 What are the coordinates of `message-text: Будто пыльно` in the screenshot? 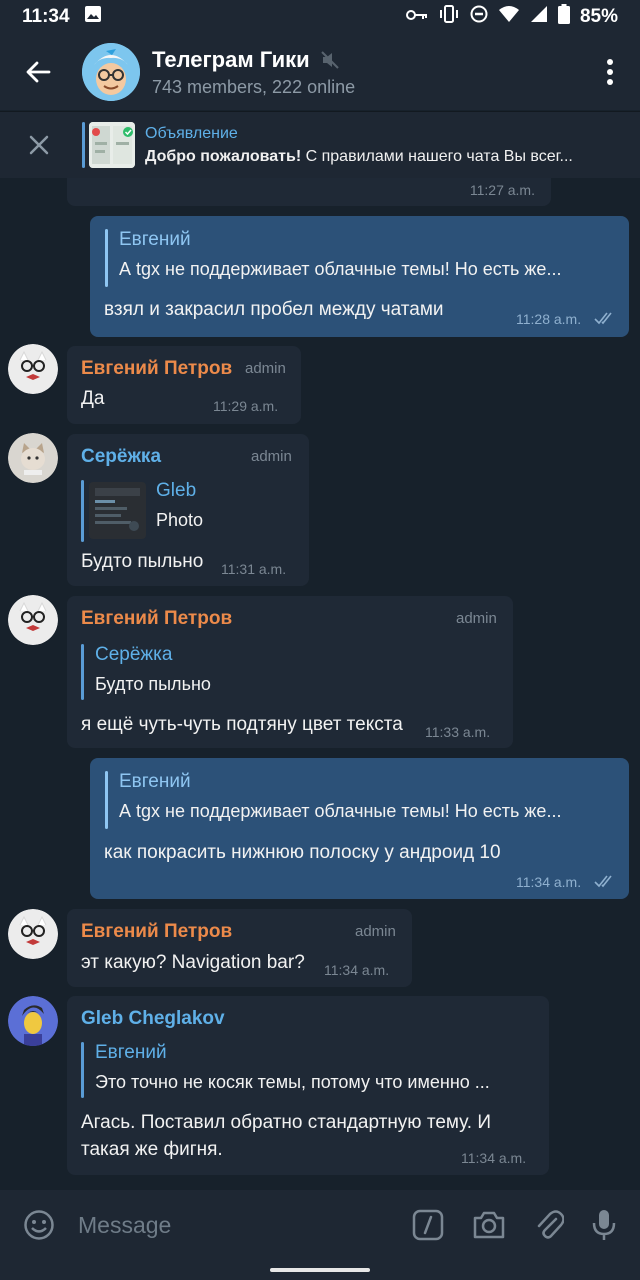 It's located at (142, 561).